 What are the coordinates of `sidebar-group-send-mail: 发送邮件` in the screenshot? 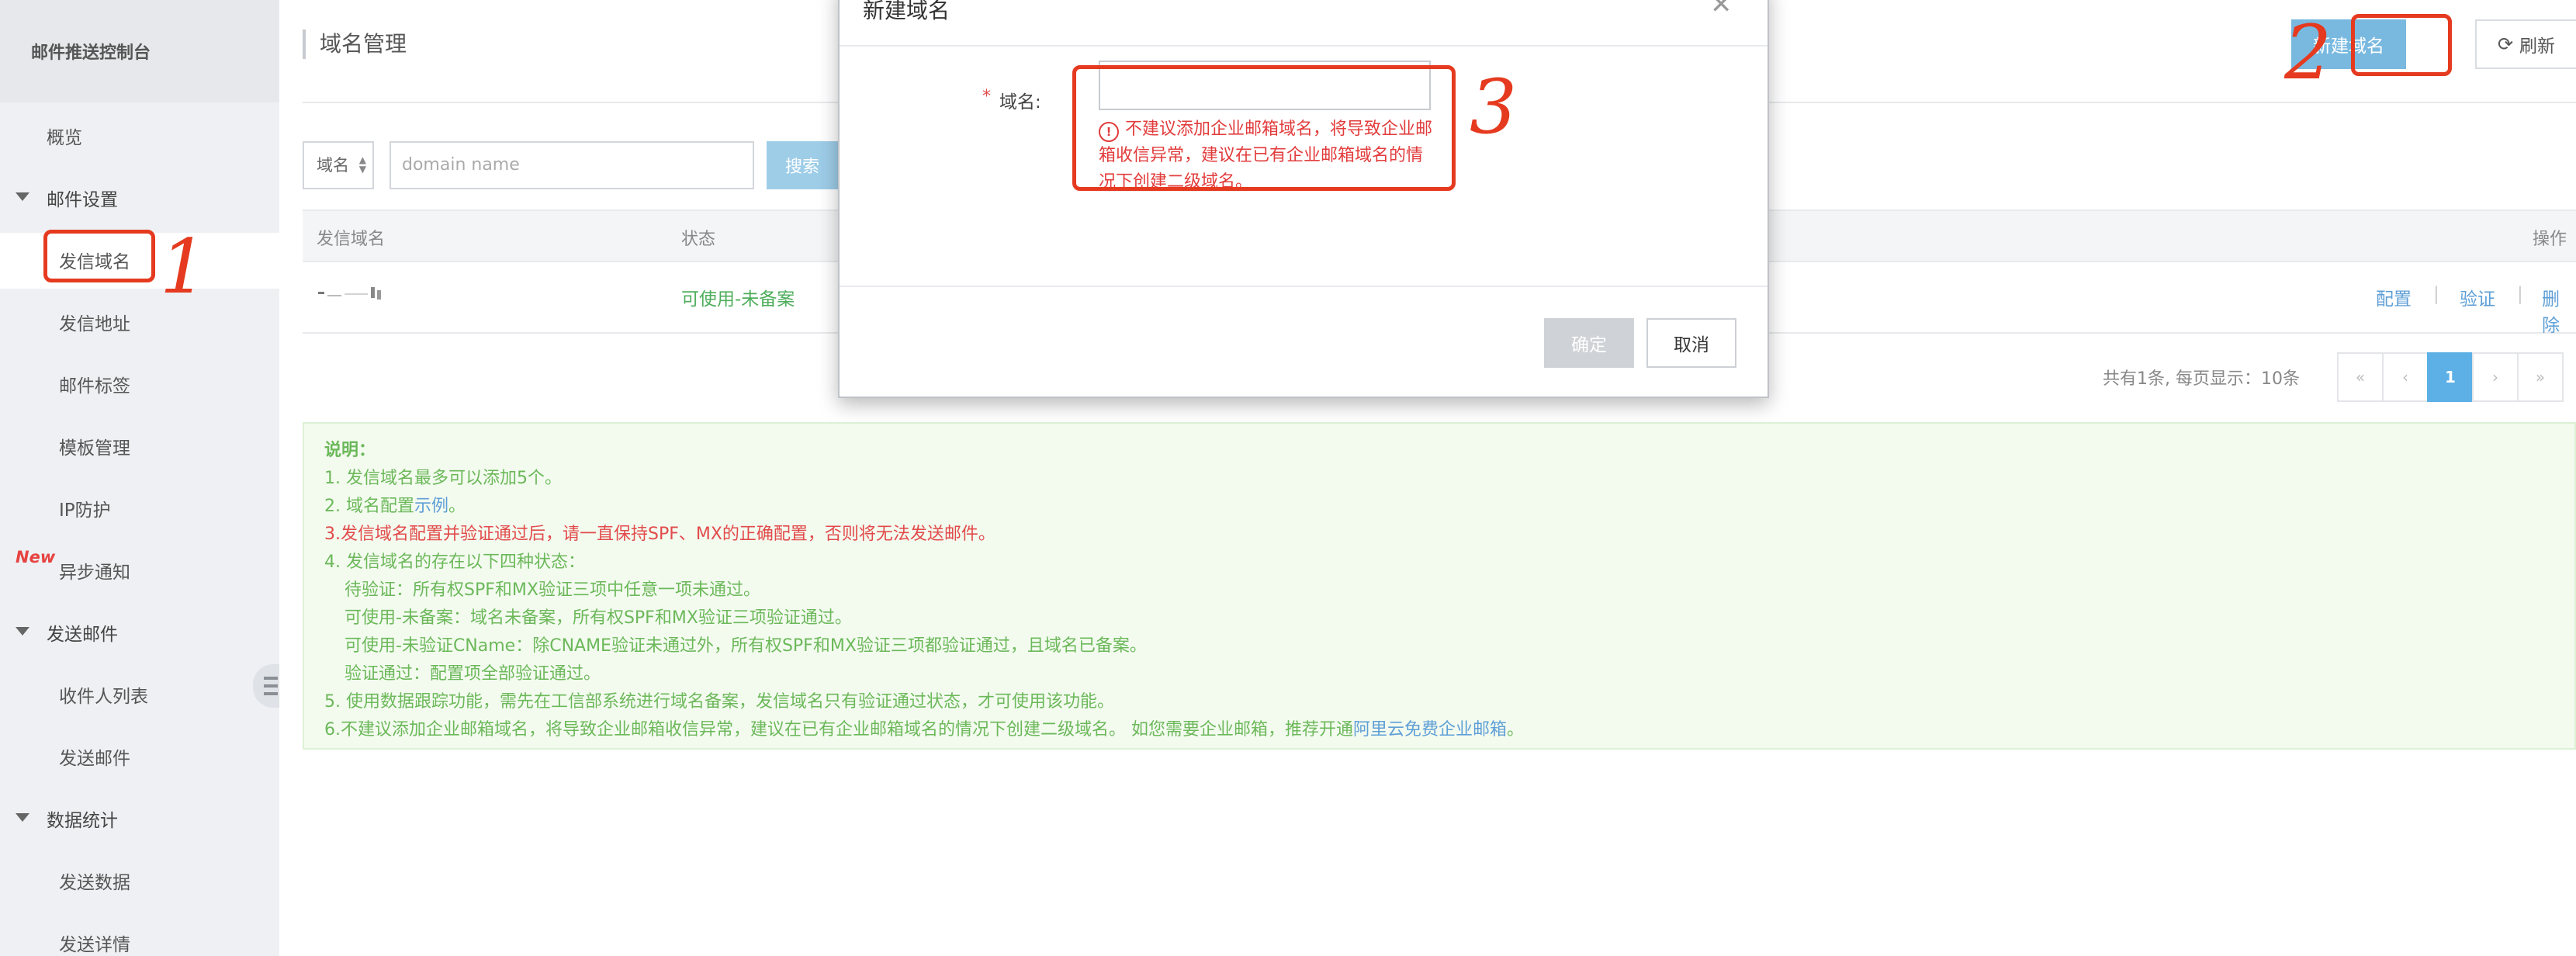 It's located at (82, 632).